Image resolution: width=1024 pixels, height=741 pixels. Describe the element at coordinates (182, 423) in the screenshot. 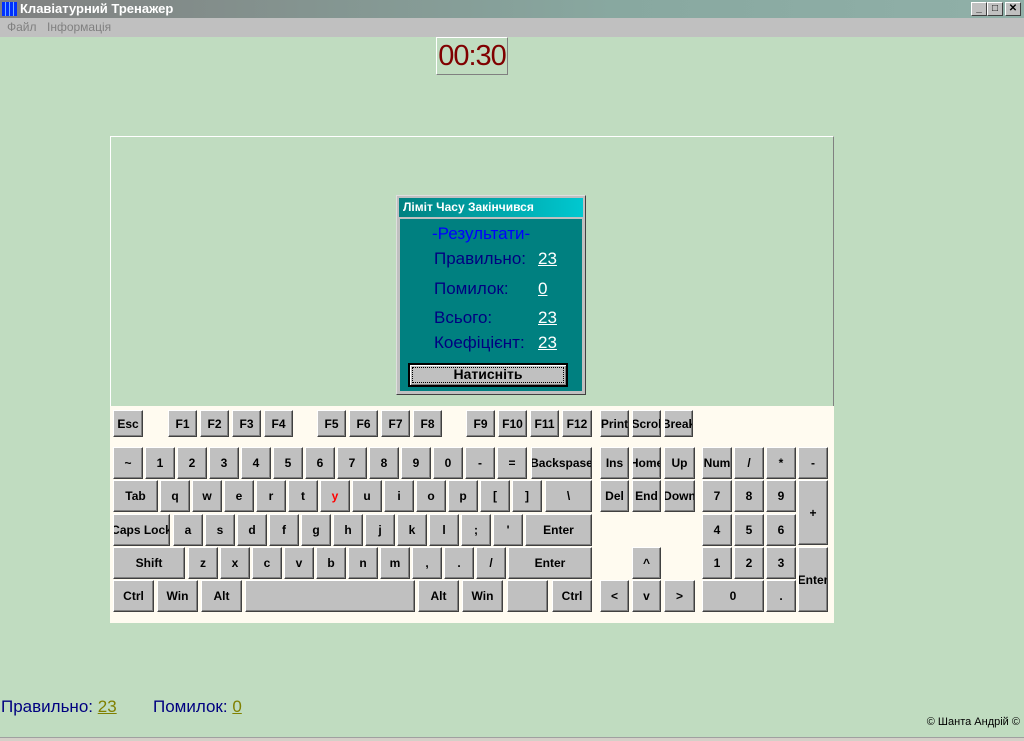

I see `key-f1: F1` at that location.